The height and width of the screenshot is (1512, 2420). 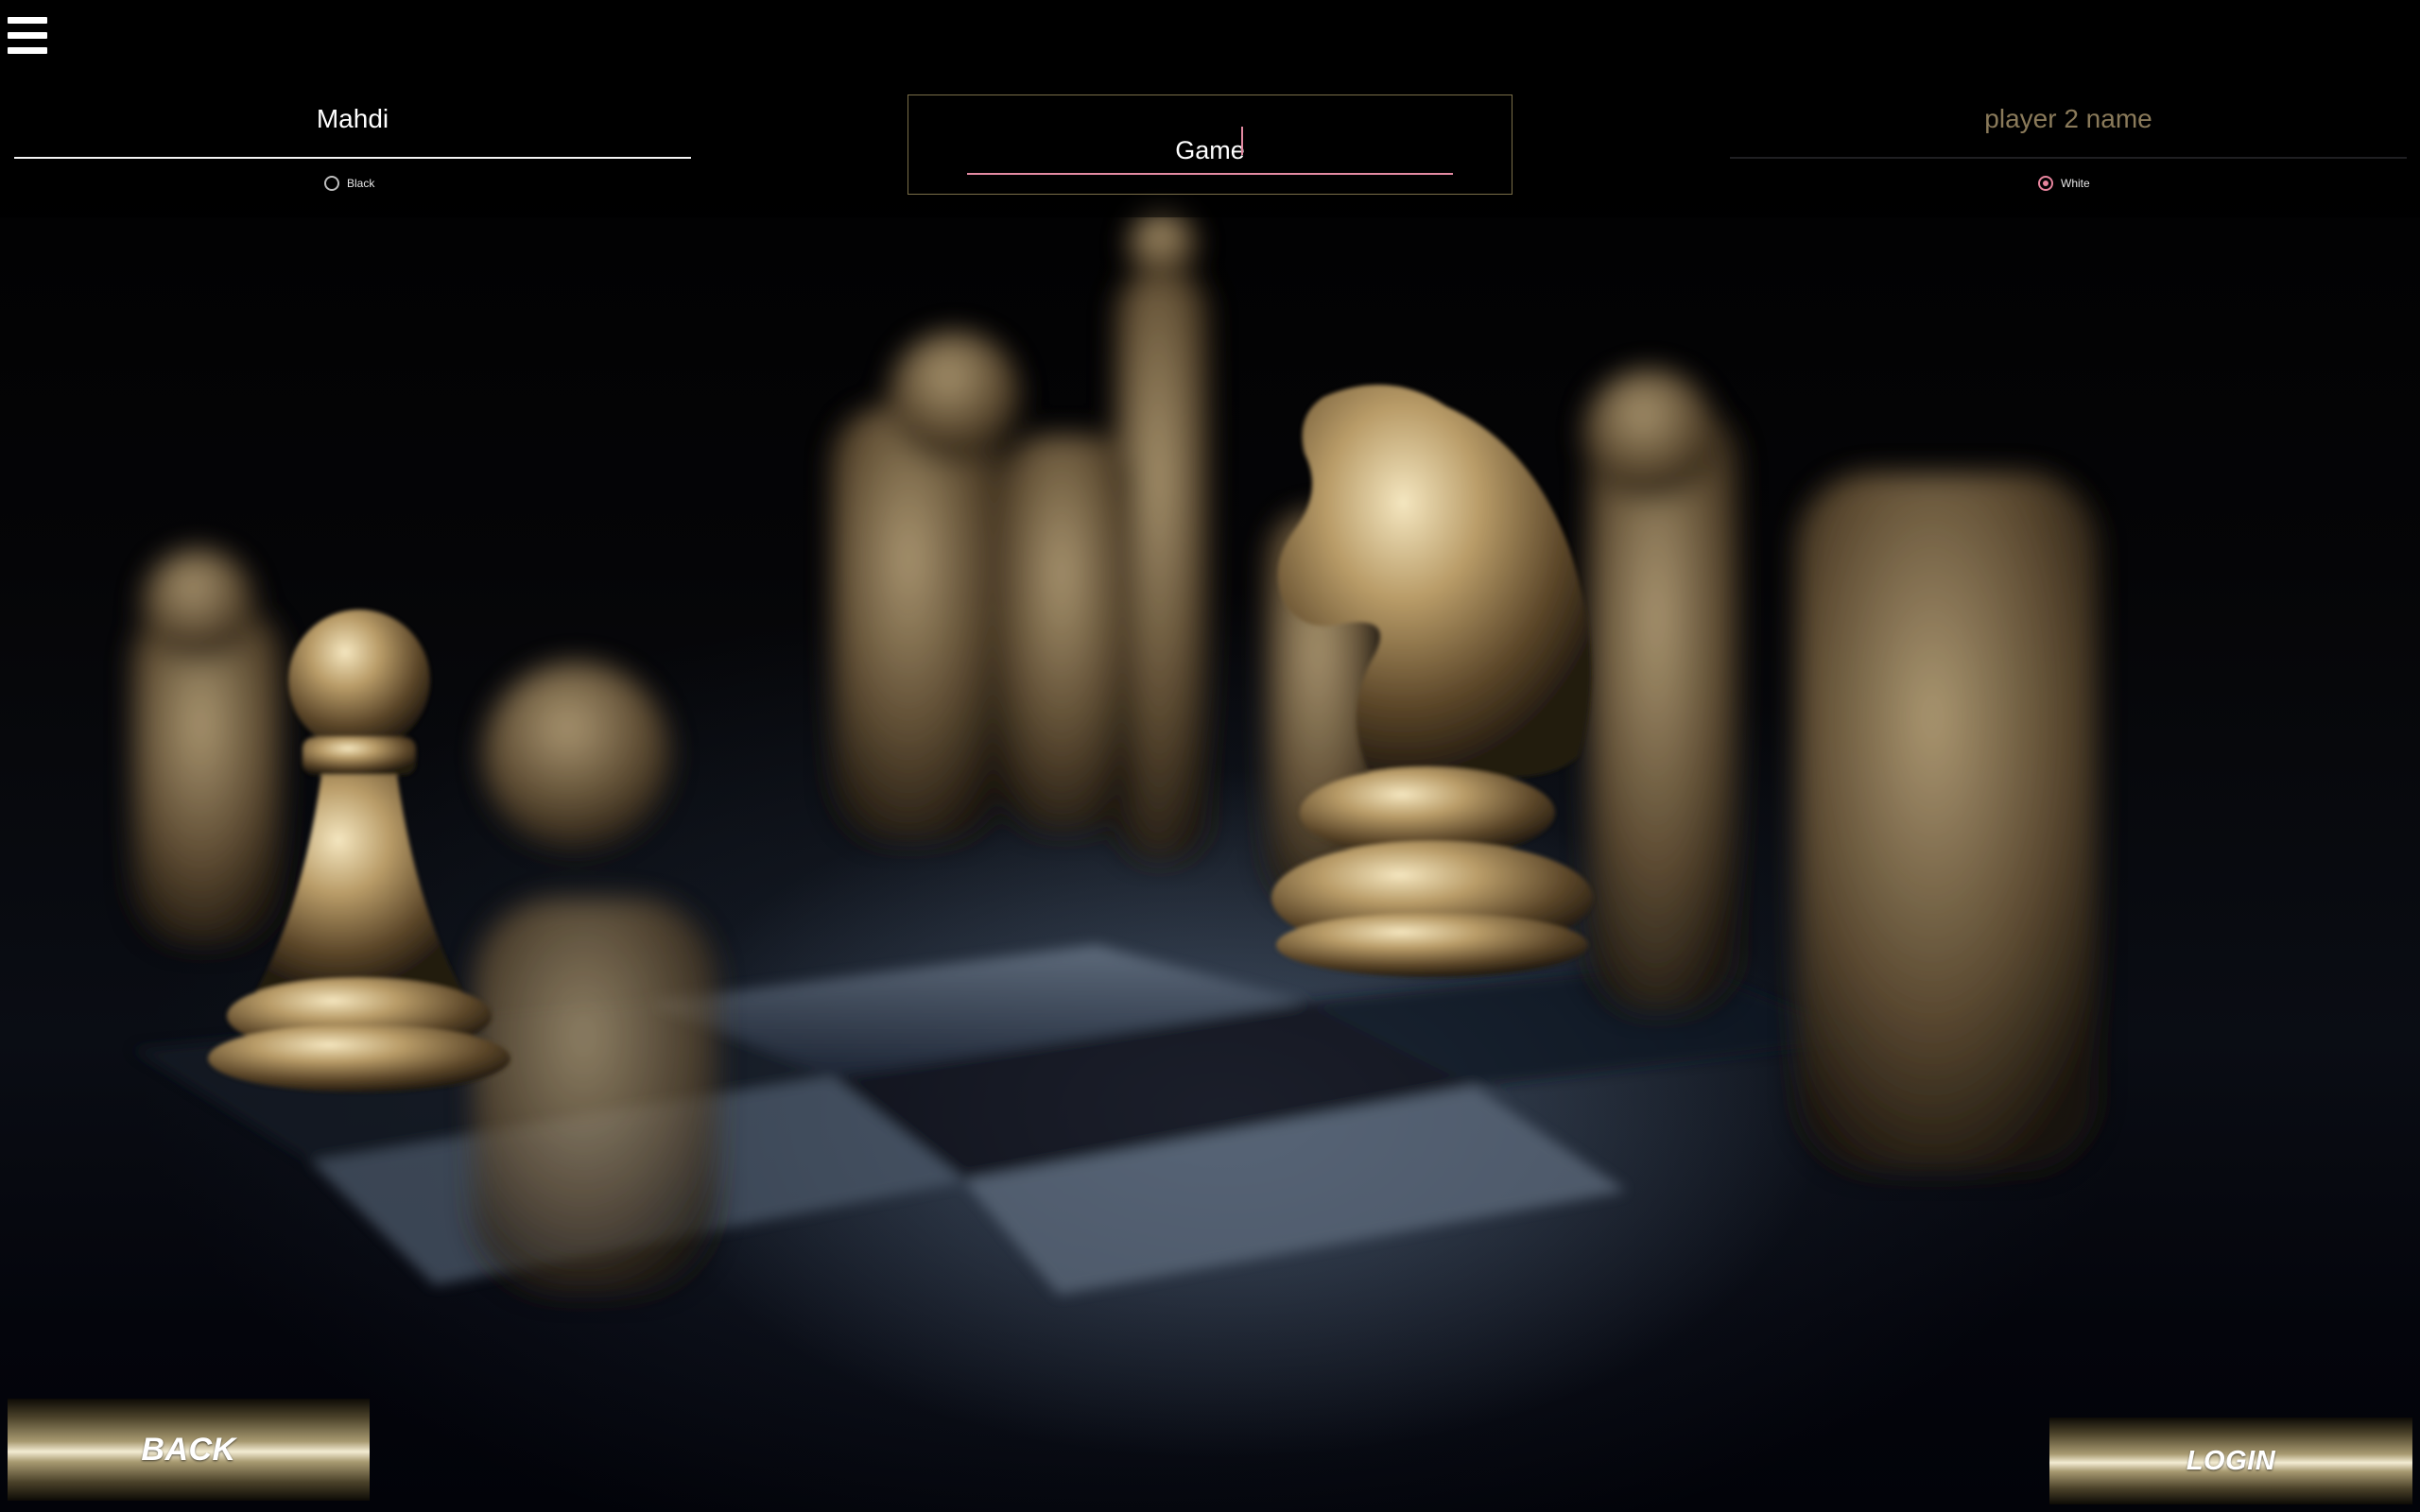 I want to click on game-name-box, so click(x=1210, y=144).